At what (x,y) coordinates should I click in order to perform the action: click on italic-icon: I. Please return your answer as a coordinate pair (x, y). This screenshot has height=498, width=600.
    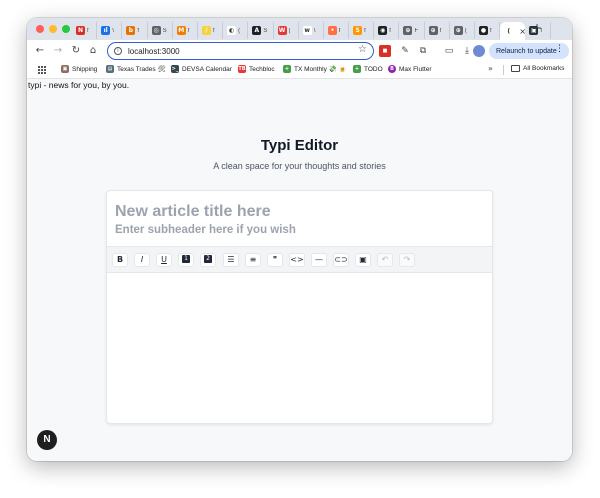
    Looking at the image, I should click on (142, 259).